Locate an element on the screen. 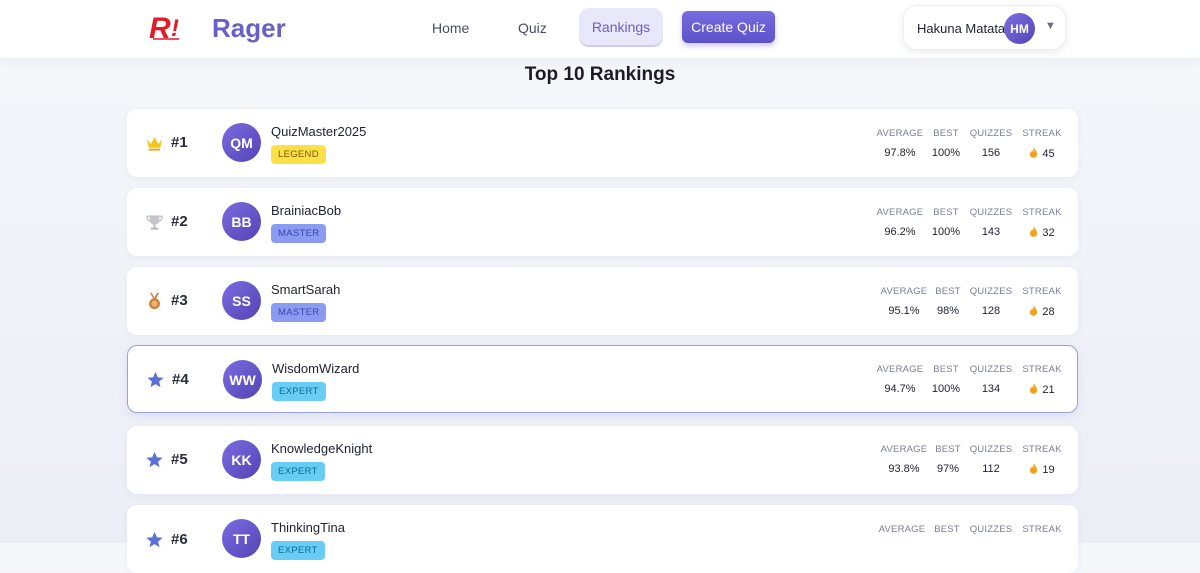 The width and height of the screenshot is (1200, 573). stat-average: AVERAGE 96.2% is located at coordinates (900, 222).